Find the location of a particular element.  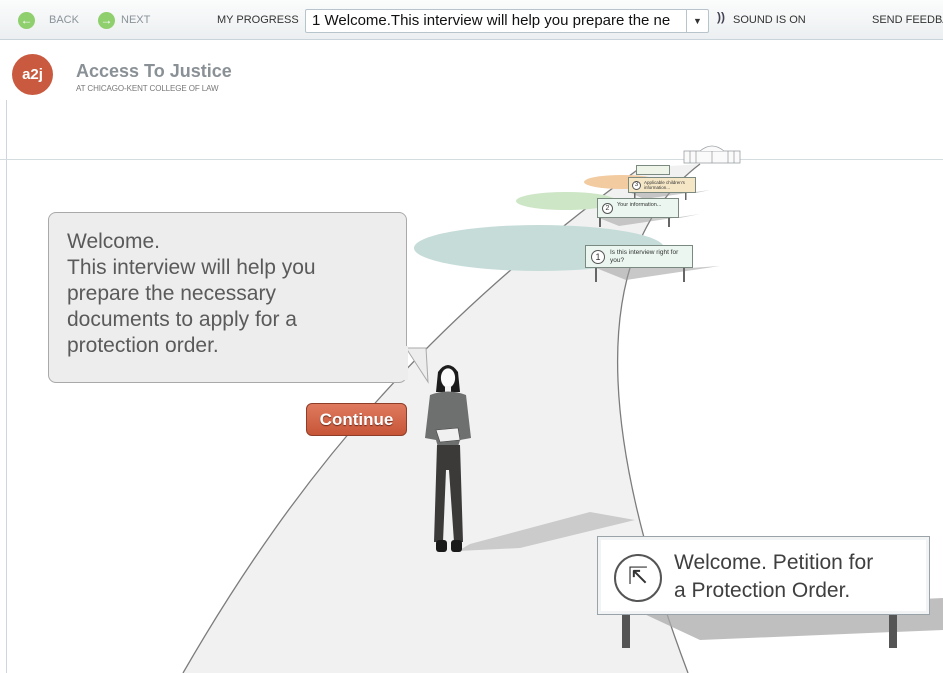

current-step-line: a Protection Order. is located at coordinates (762, 590).